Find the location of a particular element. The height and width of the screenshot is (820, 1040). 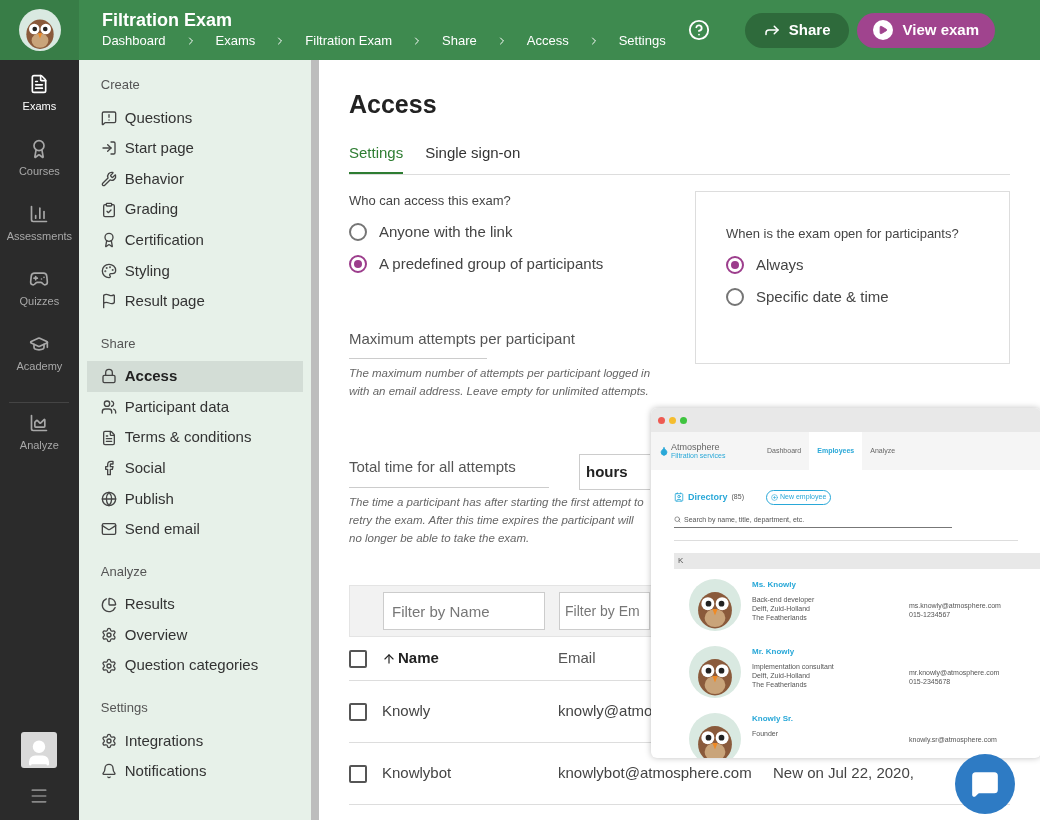

sidebar-item: Question categories is located at coordinates (195, 665).